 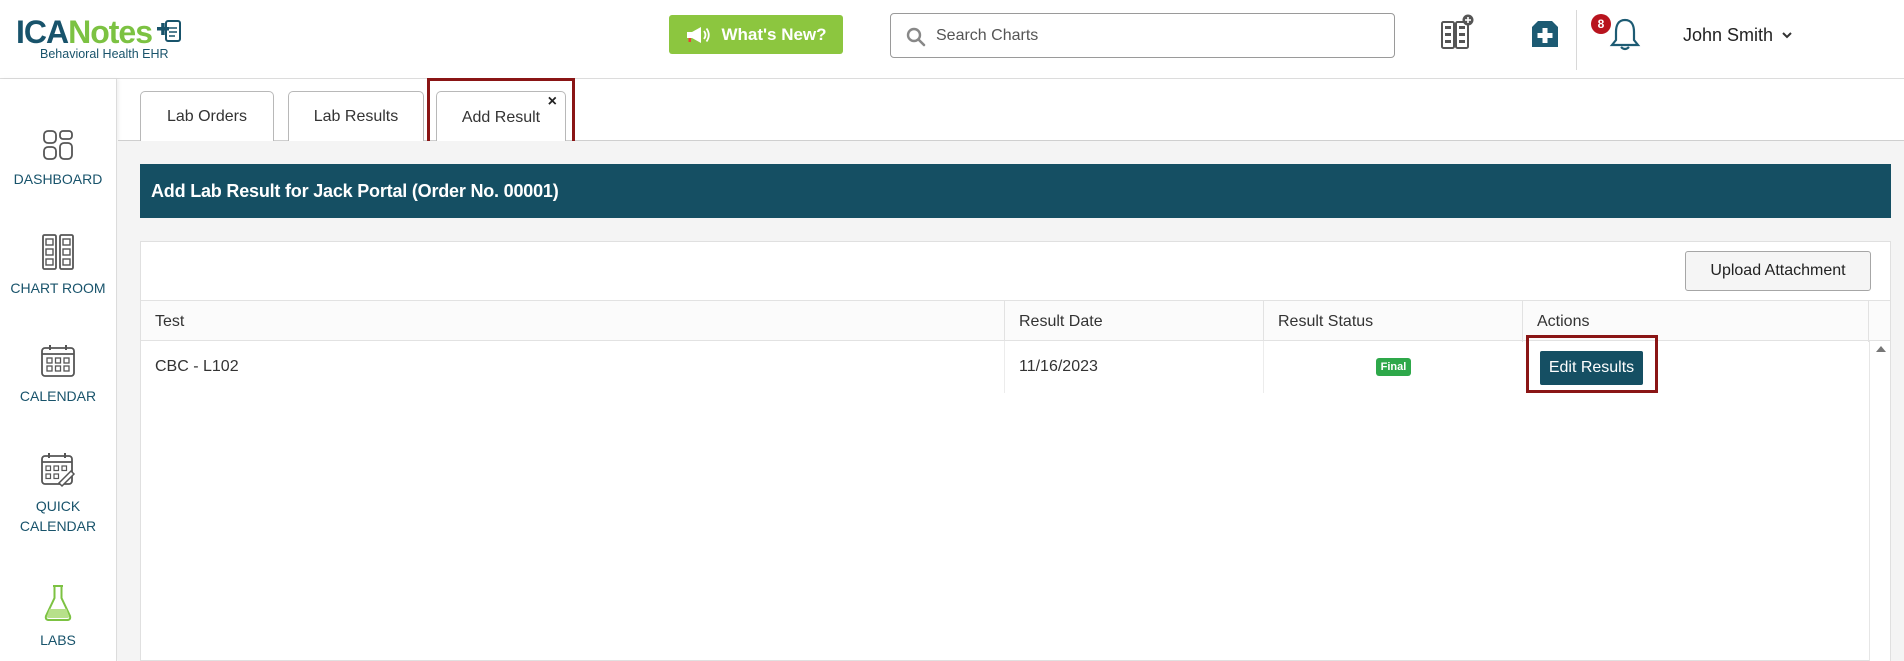 I want to click on sidebar-label-dashboard: DASHBOARD, so click(x=58, y=179).